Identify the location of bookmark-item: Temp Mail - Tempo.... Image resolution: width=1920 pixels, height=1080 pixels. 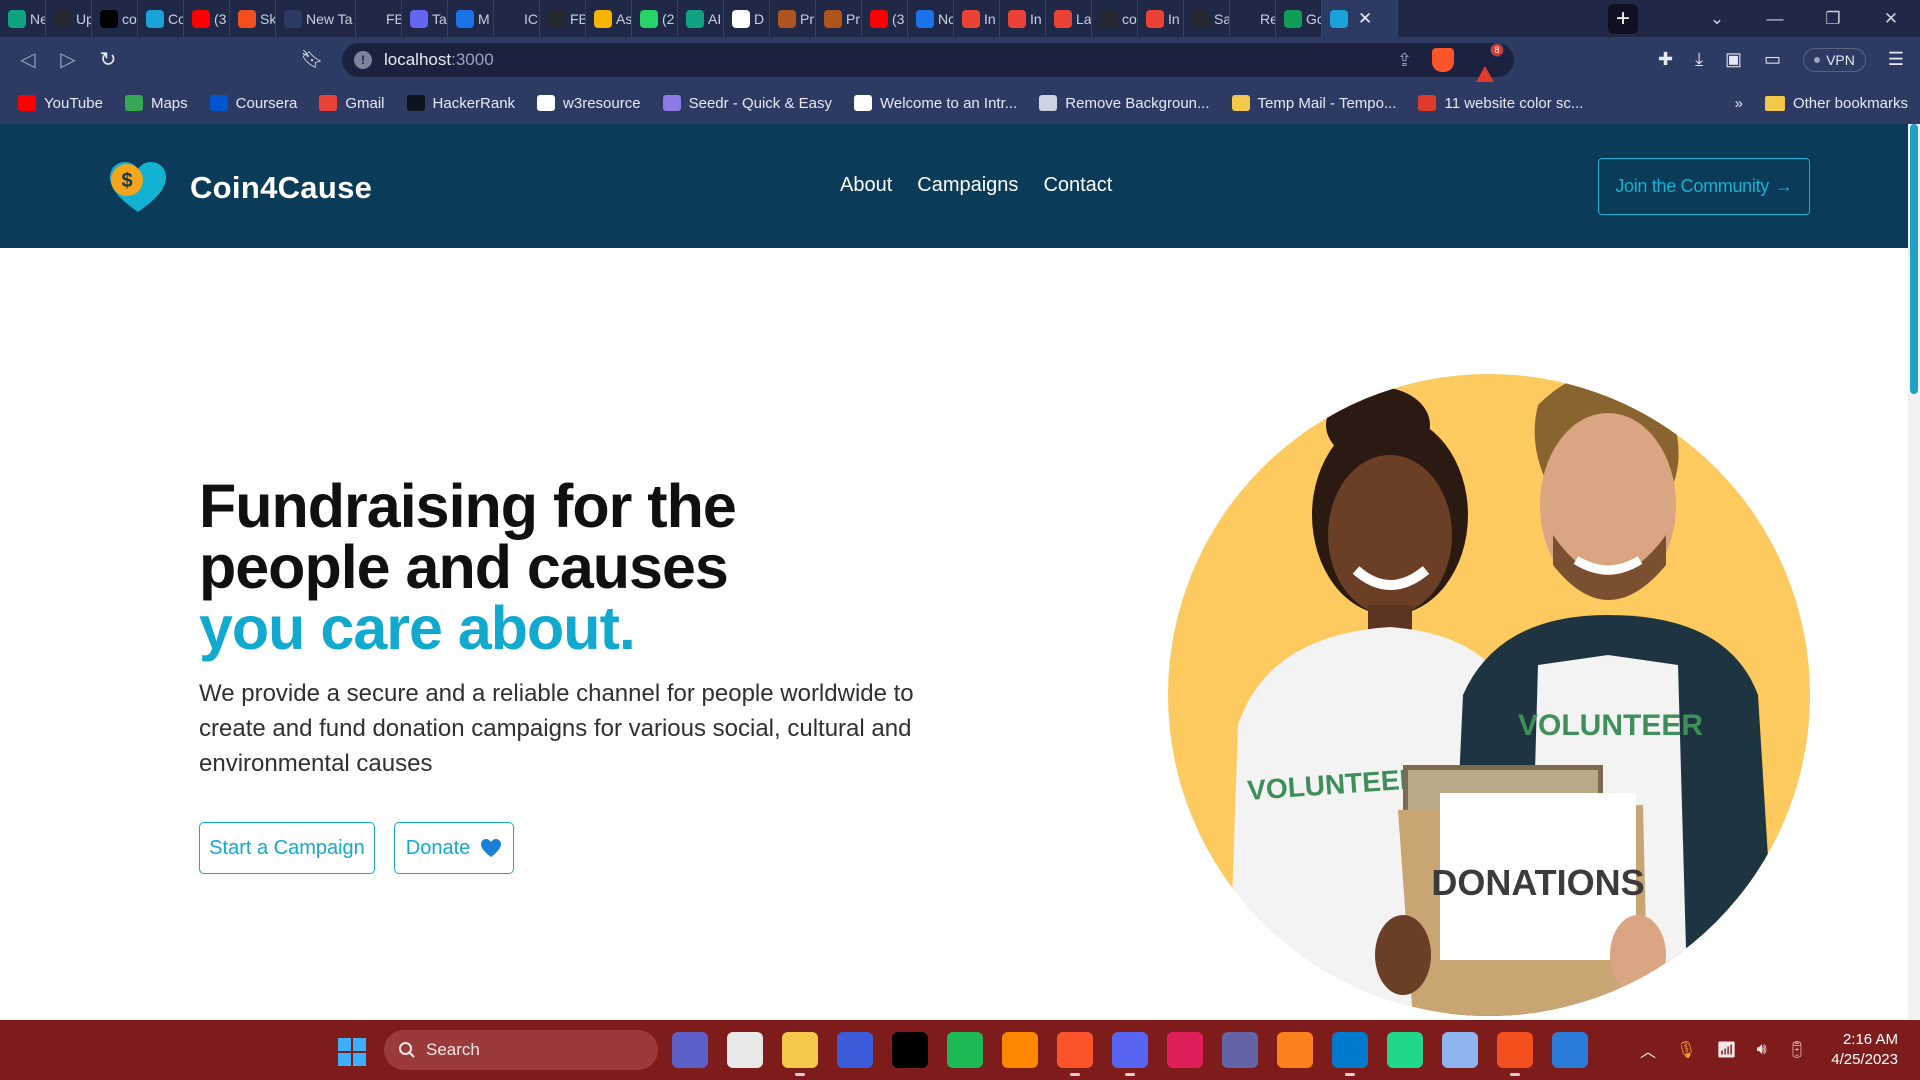
(1313, 103).